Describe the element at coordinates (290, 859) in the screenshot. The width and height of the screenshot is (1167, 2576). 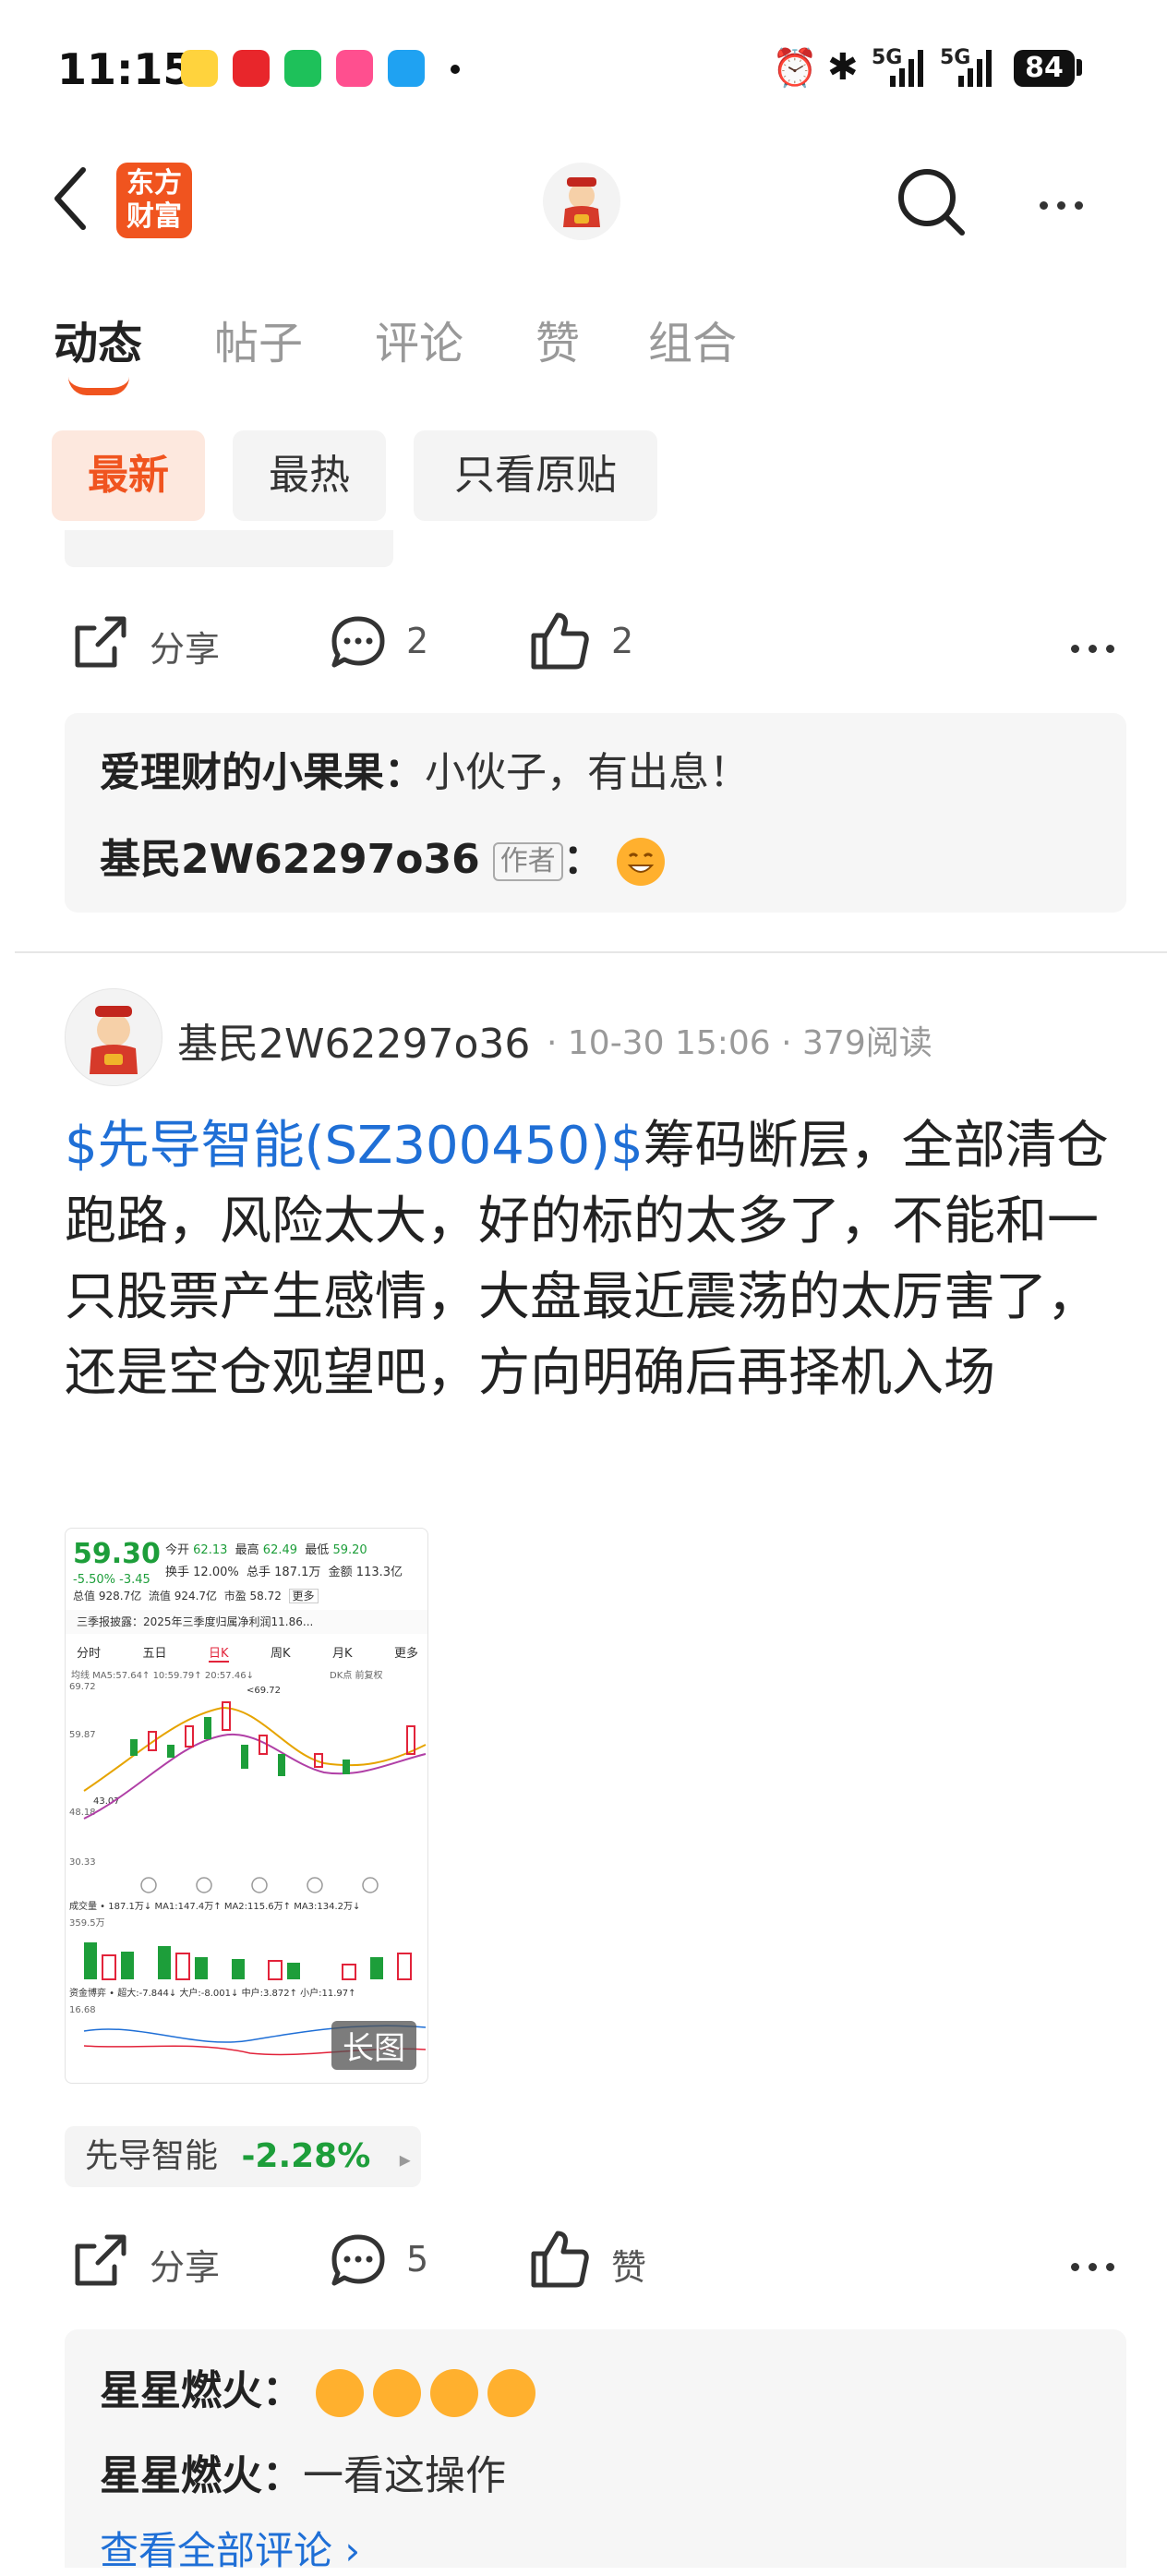
I see `comment-author: 基民2W62297o36` at that location.